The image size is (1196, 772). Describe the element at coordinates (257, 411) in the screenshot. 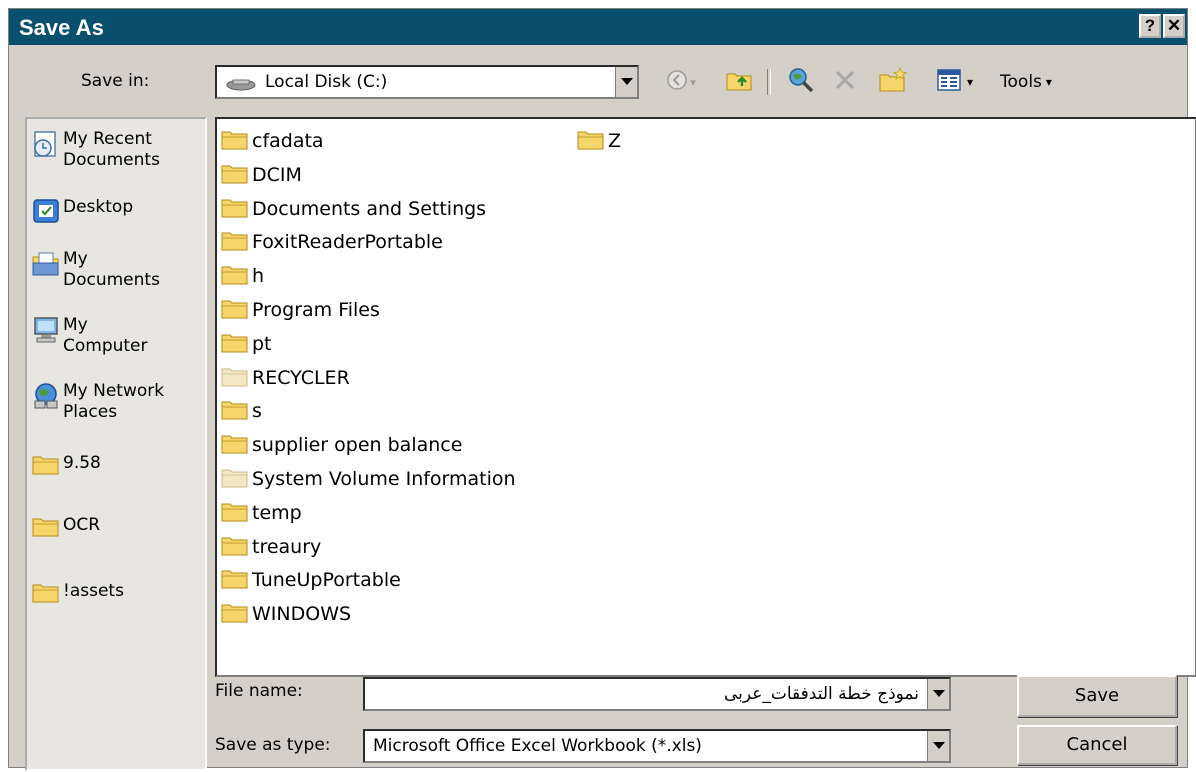

I see `folder-name: s` at that location.